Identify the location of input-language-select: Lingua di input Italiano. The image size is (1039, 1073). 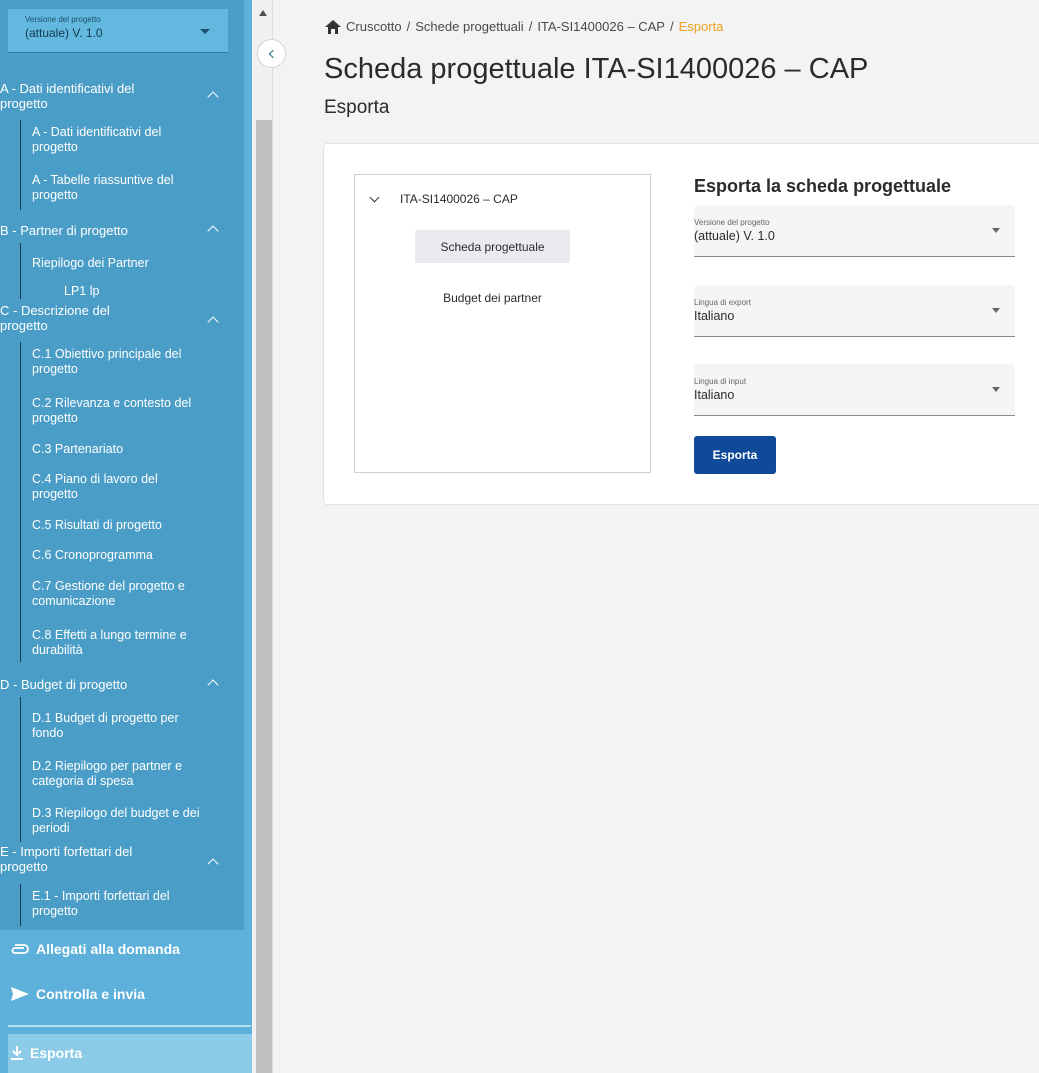
(854, 390).